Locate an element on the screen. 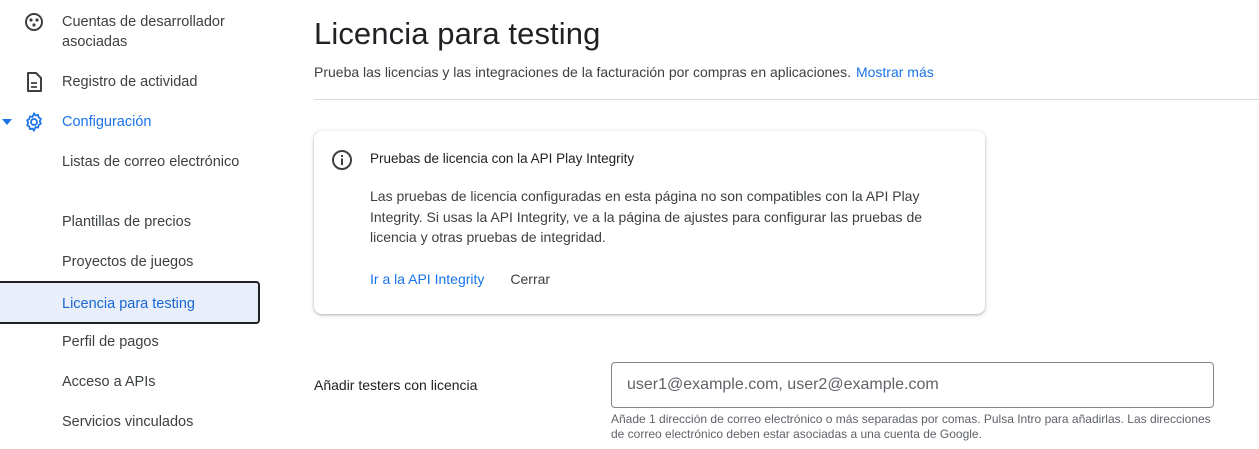  document-icon is located at coordinates (34, 82).